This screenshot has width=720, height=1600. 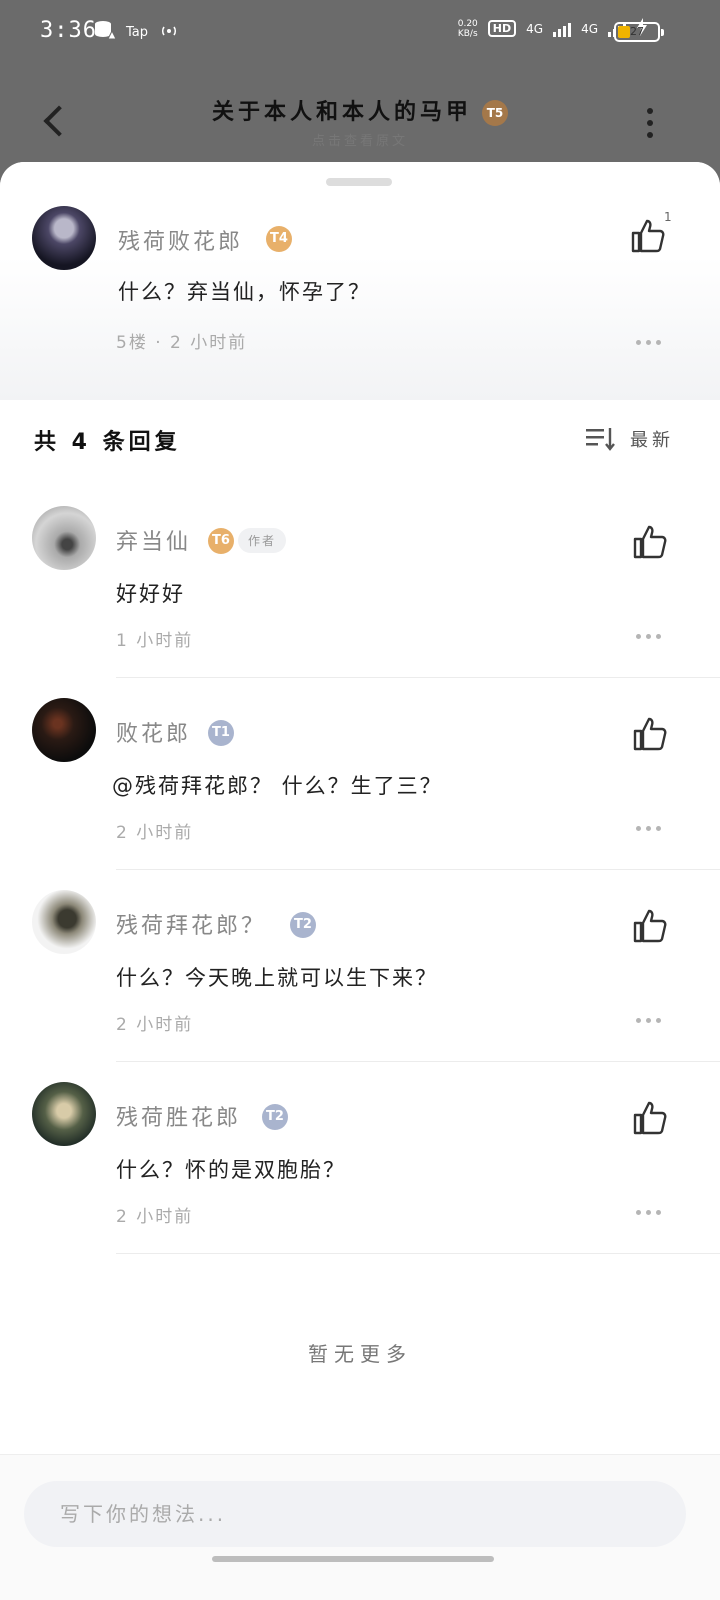 I want to click on level-badge: T1, so click(x=221, y=733).